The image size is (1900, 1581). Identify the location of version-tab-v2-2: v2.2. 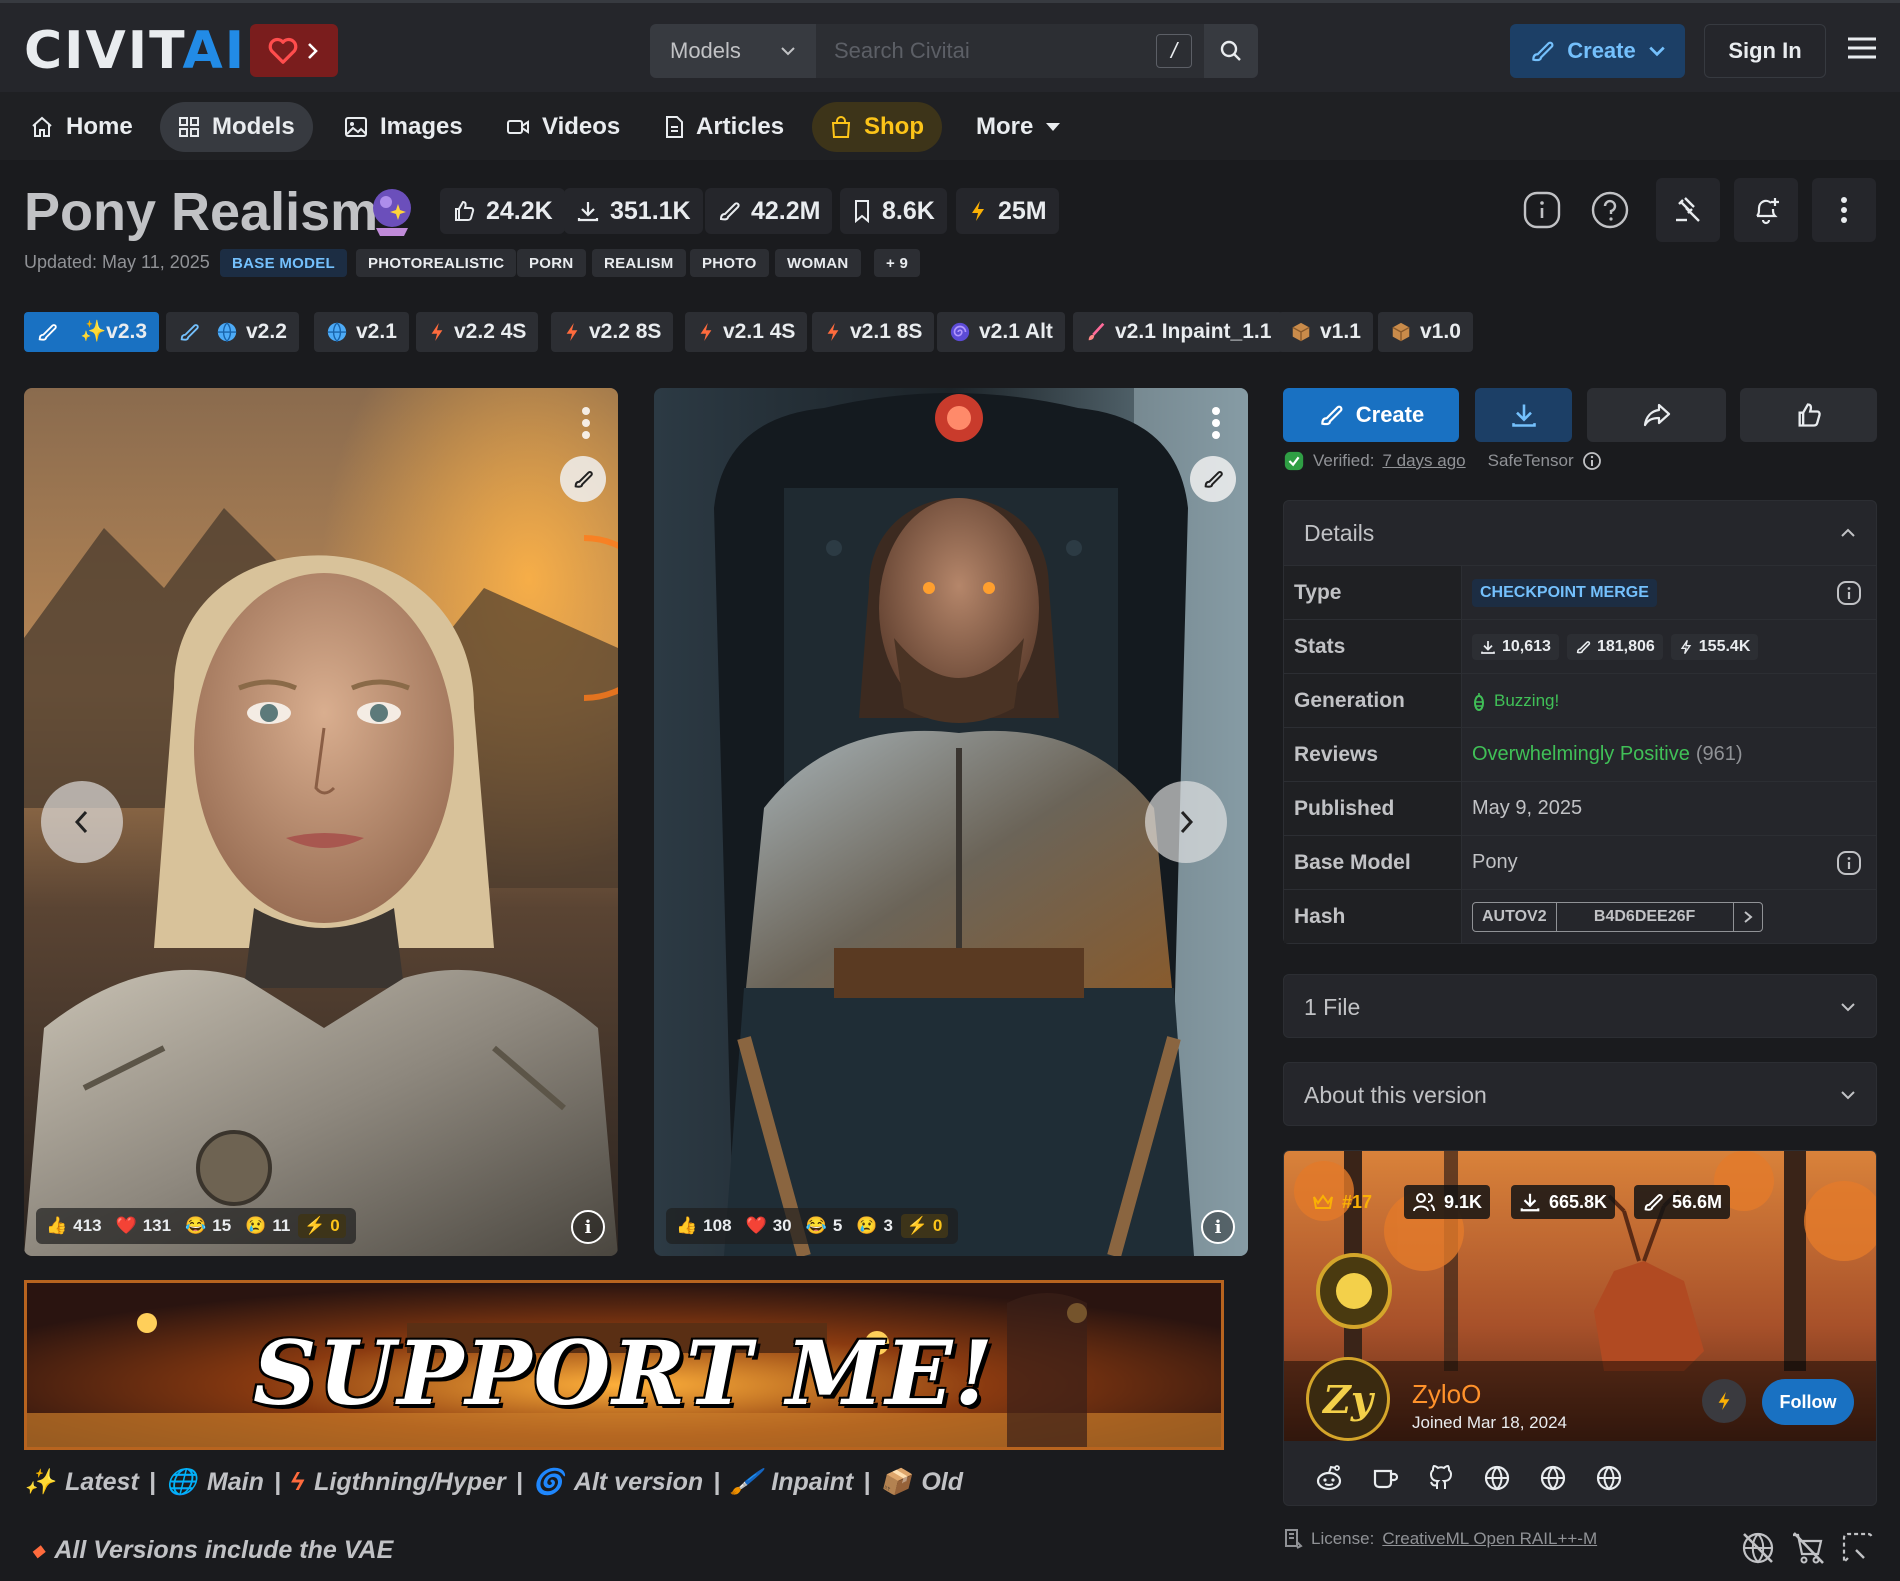
(232, 332).